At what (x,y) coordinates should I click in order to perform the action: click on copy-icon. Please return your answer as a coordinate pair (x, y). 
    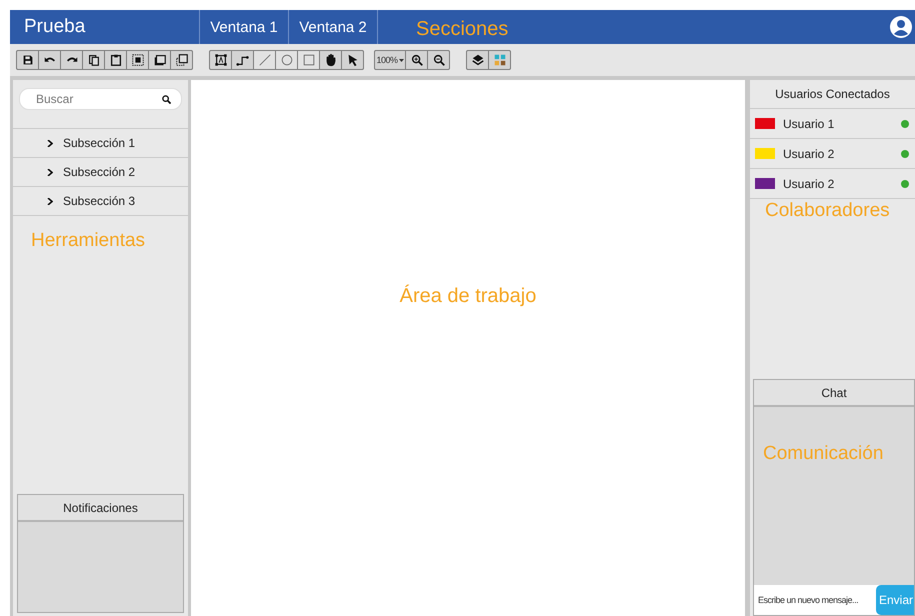
    Looking at the image, I should click on (93, 60).